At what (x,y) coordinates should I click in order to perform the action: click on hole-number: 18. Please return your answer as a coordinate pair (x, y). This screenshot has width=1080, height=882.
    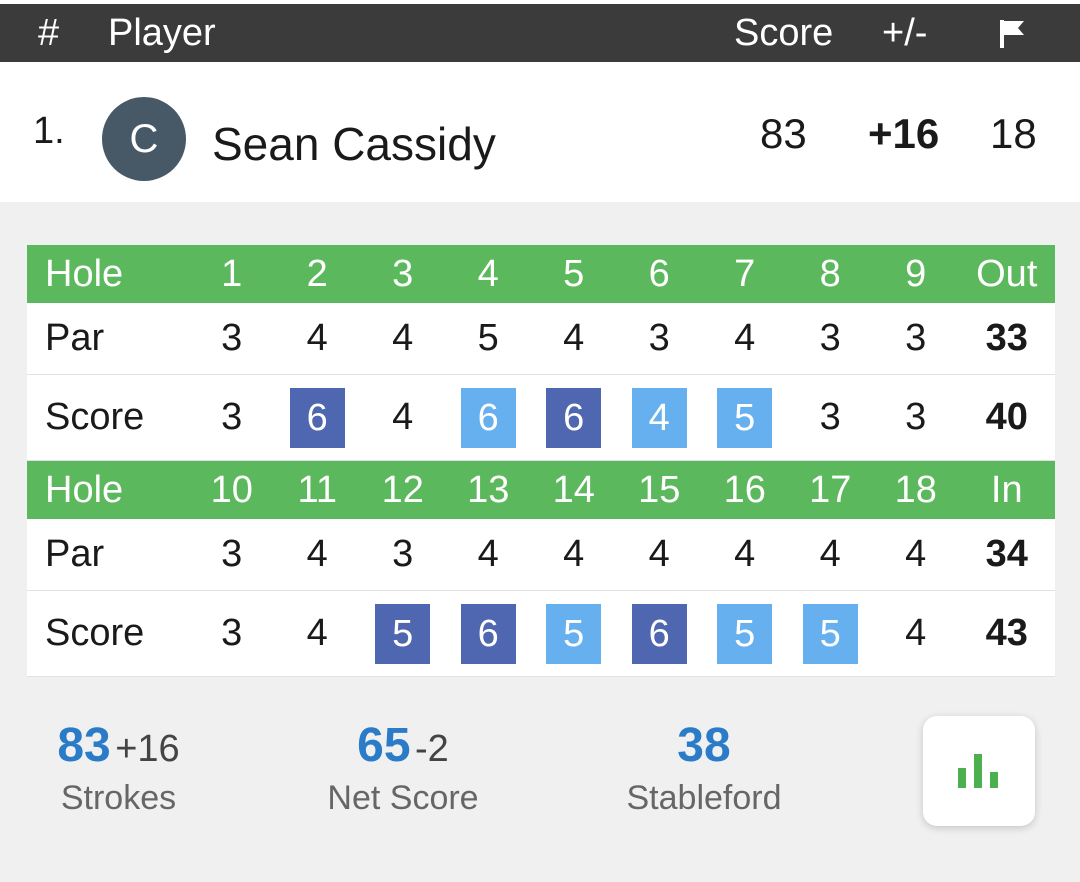
    Looking at the image, I should click on (915, 489).